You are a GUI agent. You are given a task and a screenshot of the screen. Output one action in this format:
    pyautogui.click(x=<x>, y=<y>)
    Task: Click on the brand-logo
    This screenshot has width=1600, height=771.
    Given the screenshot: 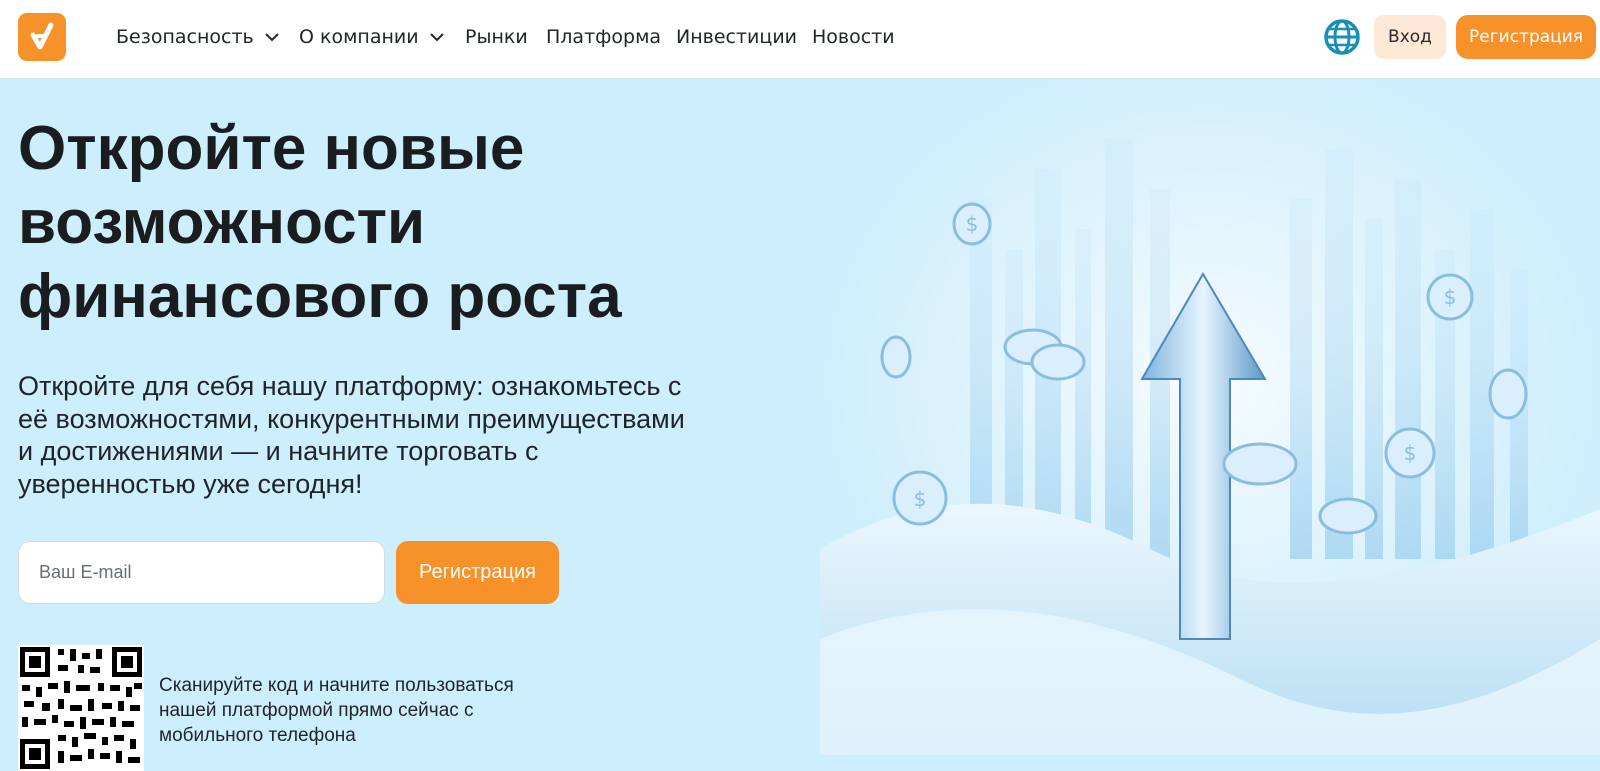 What is the action you would take?
    pyautogui.click(x=42, y=37)
    